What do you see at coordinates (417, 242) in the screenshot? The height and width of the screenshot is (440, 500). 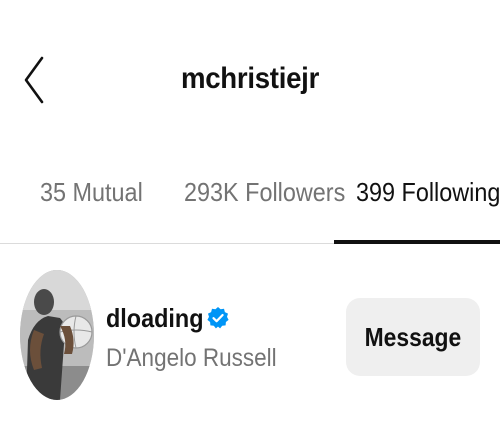 I see `active-tab-indicator` at bounding box center [417, 242].